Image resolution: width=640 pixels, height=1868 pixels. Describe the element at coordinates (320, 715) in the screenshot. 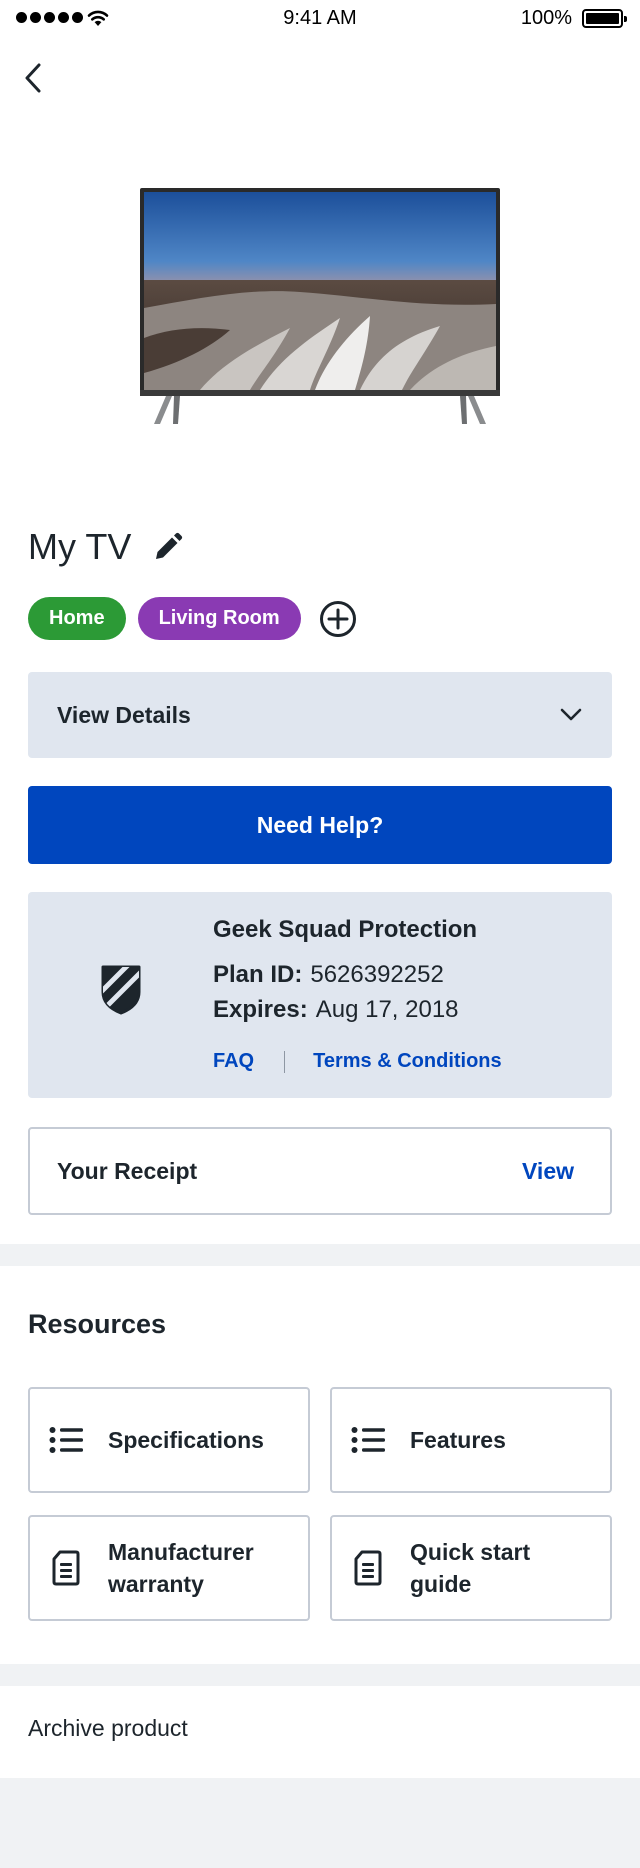

I see `view-details-accordion: View Details` at that location.